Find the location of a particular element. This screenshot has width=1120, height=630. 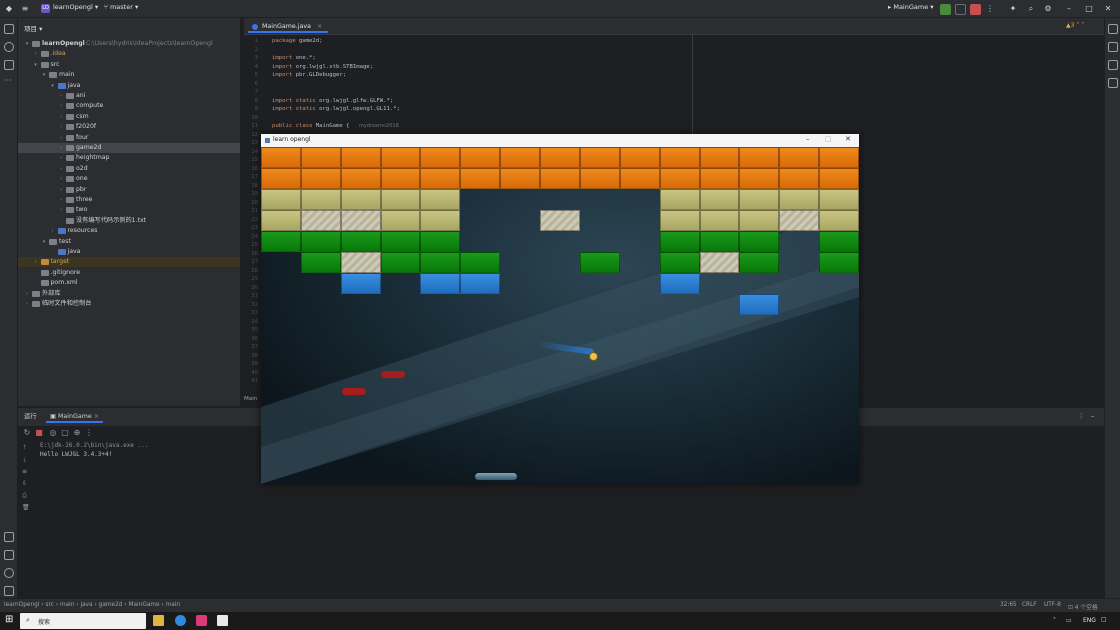

rerun-button is located at coordinates (945, 9).